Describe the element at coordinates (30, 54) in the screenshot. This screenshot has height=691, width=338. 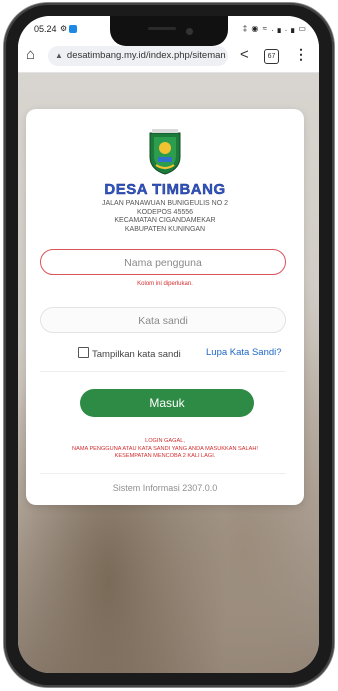
I see `home-icon: ⌂` at that location.